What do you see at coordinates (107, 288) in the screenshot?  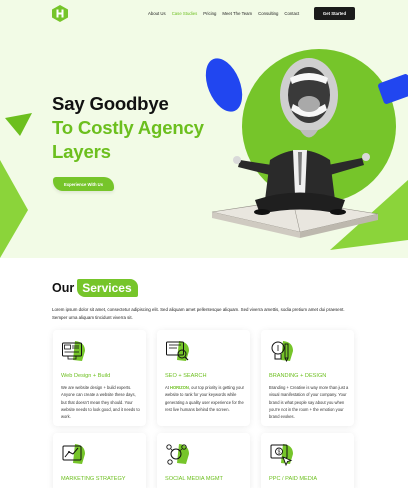 I see `services-title-highlight: Services` at bounding box center [107, 288].